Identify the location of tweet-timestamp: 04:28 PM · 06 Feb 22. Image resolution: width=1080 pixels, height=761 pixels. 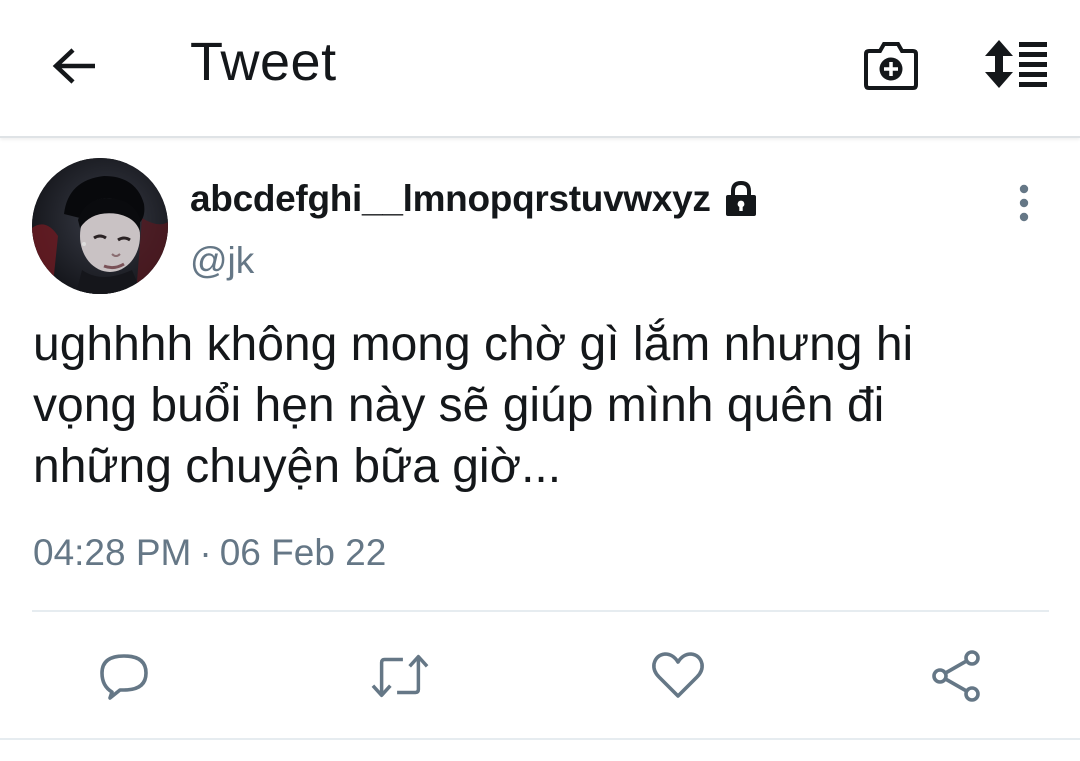
(209, 553).